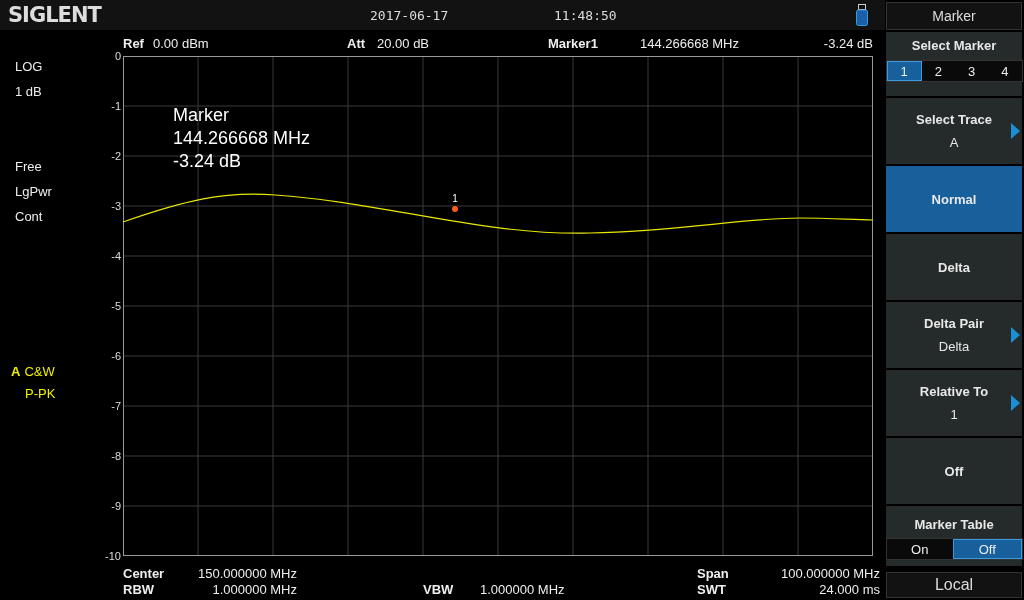 This screenshot has width=1024, height=600. What do you see at coordinates (117, 56) in the screenshot?
I see `axis-tick-label: 0` at bounding box center [117, 56].